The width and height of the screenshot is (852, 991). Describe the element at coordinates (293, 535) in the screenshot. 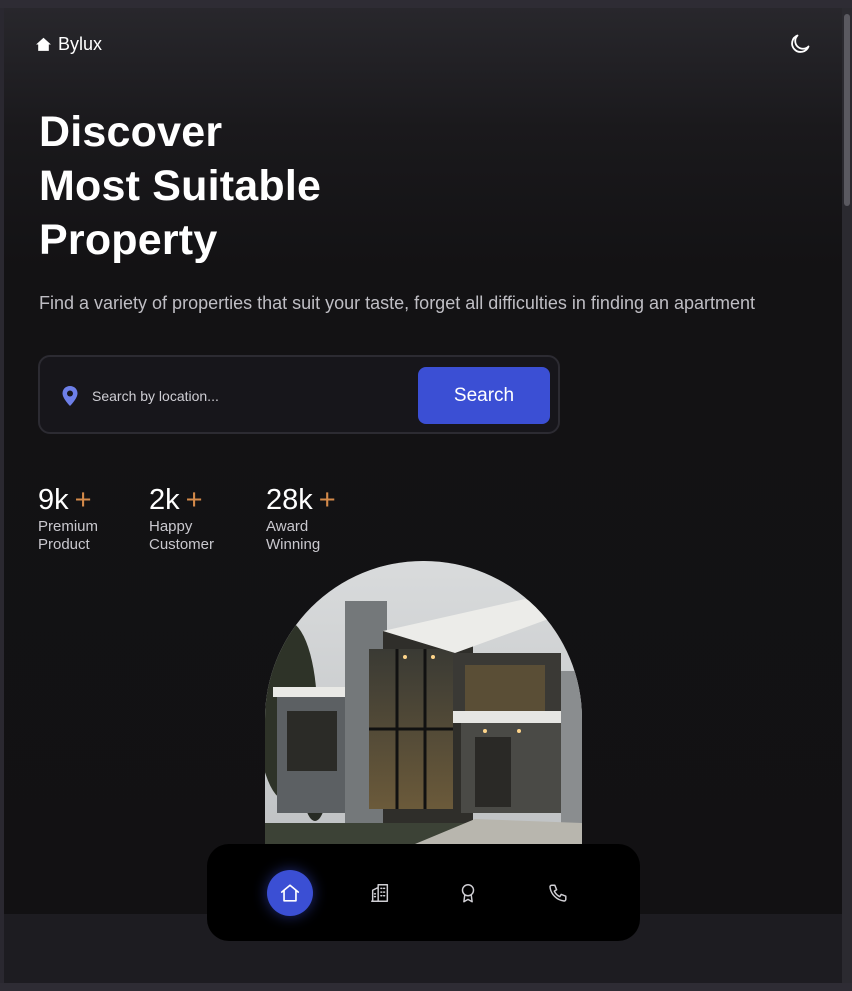

I see `stat-label: Award Winning` at that location.